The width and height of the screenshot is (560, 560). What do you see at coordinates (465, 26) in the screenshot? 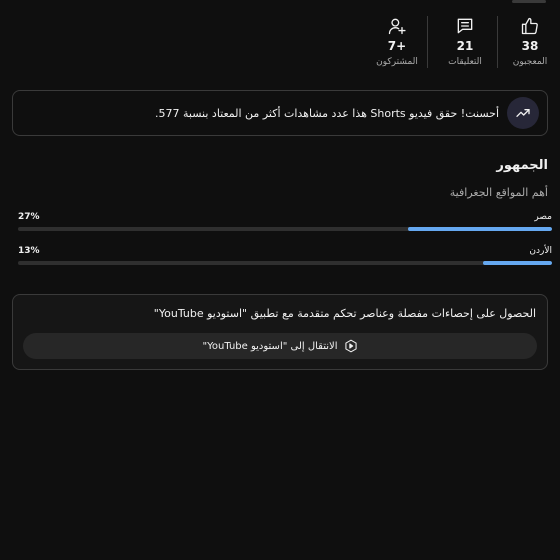
I see `comment-icon` at bounding box center [465, 26].